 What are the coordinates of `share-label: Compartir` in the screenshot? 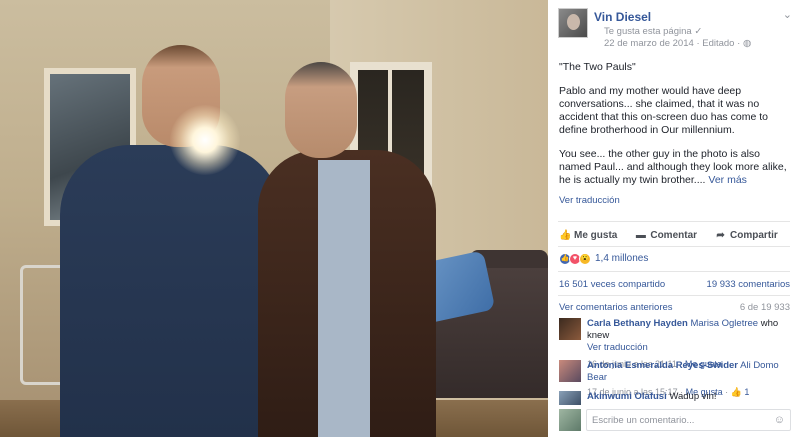 It's located at (754, 235).